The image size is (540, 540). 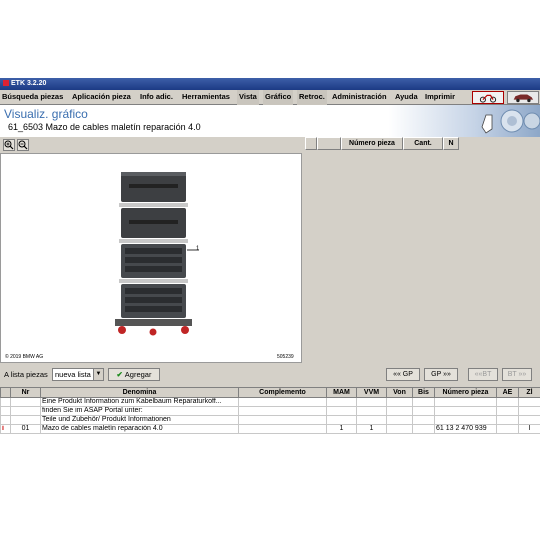 I want to click on car-icon, so click(x=523, y=98).